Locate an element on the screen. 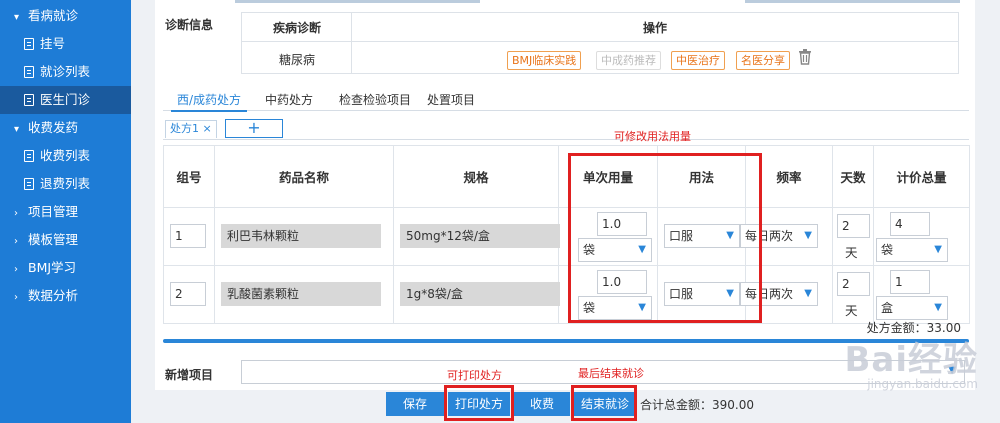  sidebar-item-visit-list: 就诊列表 is located at coordinates (65, 72).